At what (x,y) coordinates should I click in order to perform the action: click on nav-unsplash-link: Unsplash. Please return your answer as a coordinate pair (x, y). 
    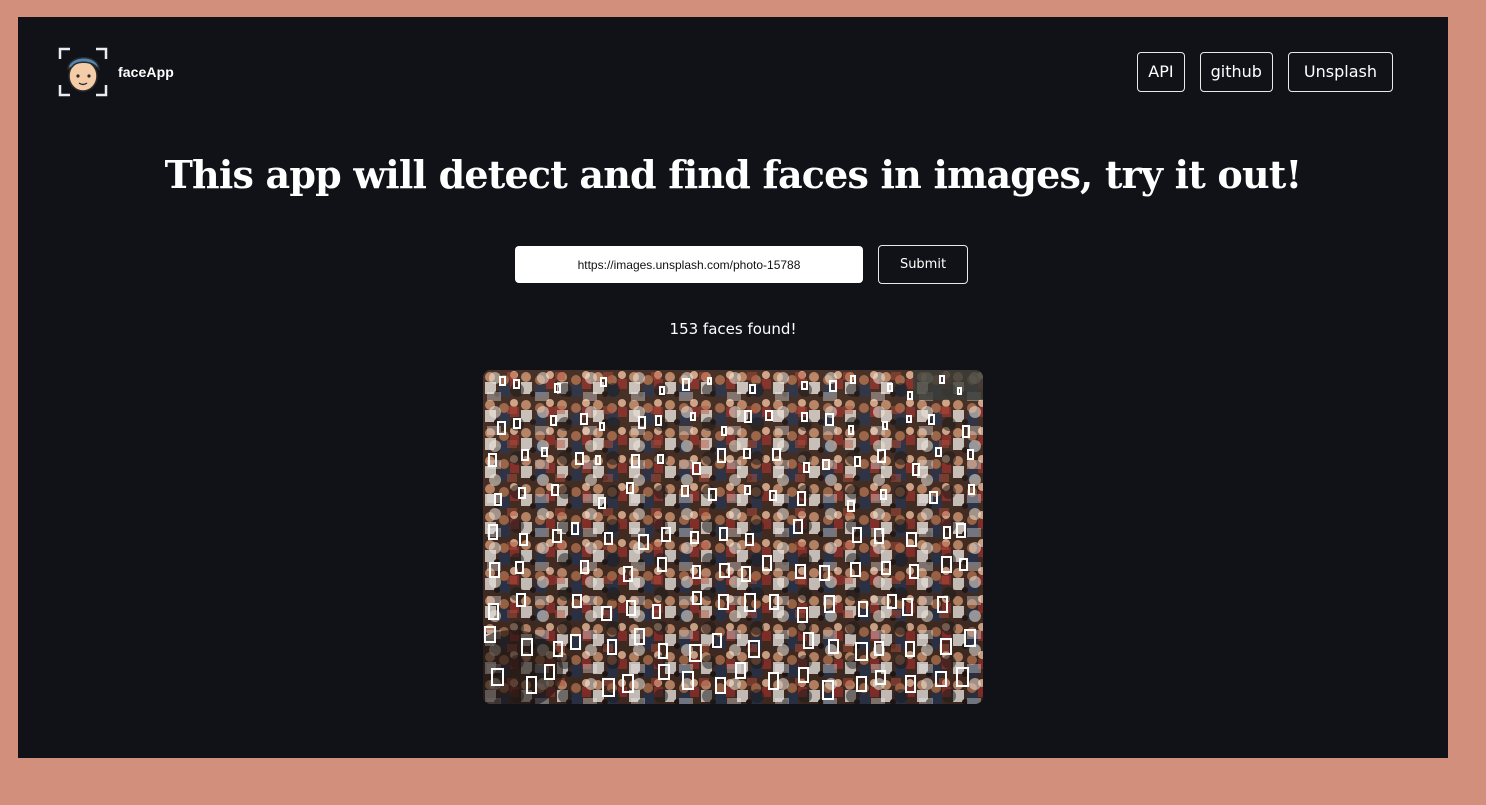
    Looking at the image, I should click on (1340, 72).